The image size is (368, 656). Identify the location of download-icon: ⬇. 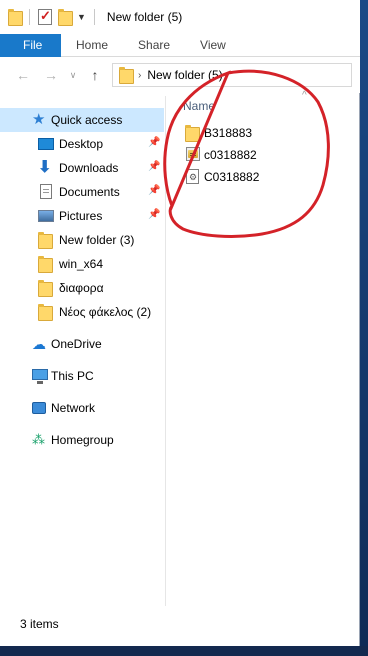
(45, 167).